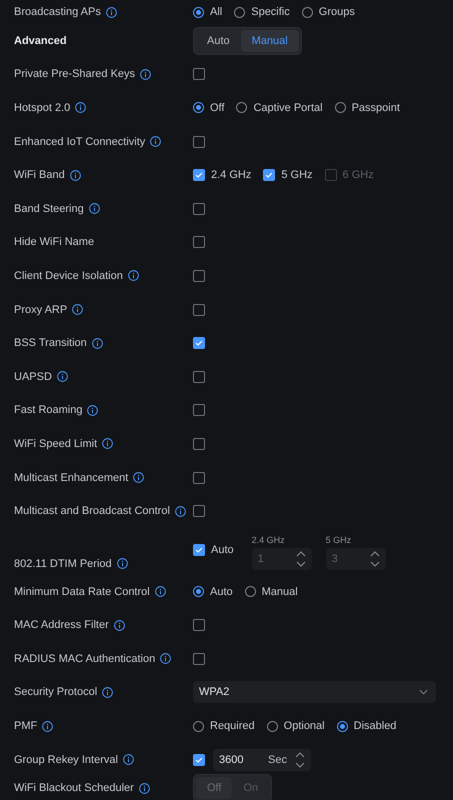  Describe the element at coordinates (314, 692) in the screenshot. I see `dropdown: WPA2` at that location.